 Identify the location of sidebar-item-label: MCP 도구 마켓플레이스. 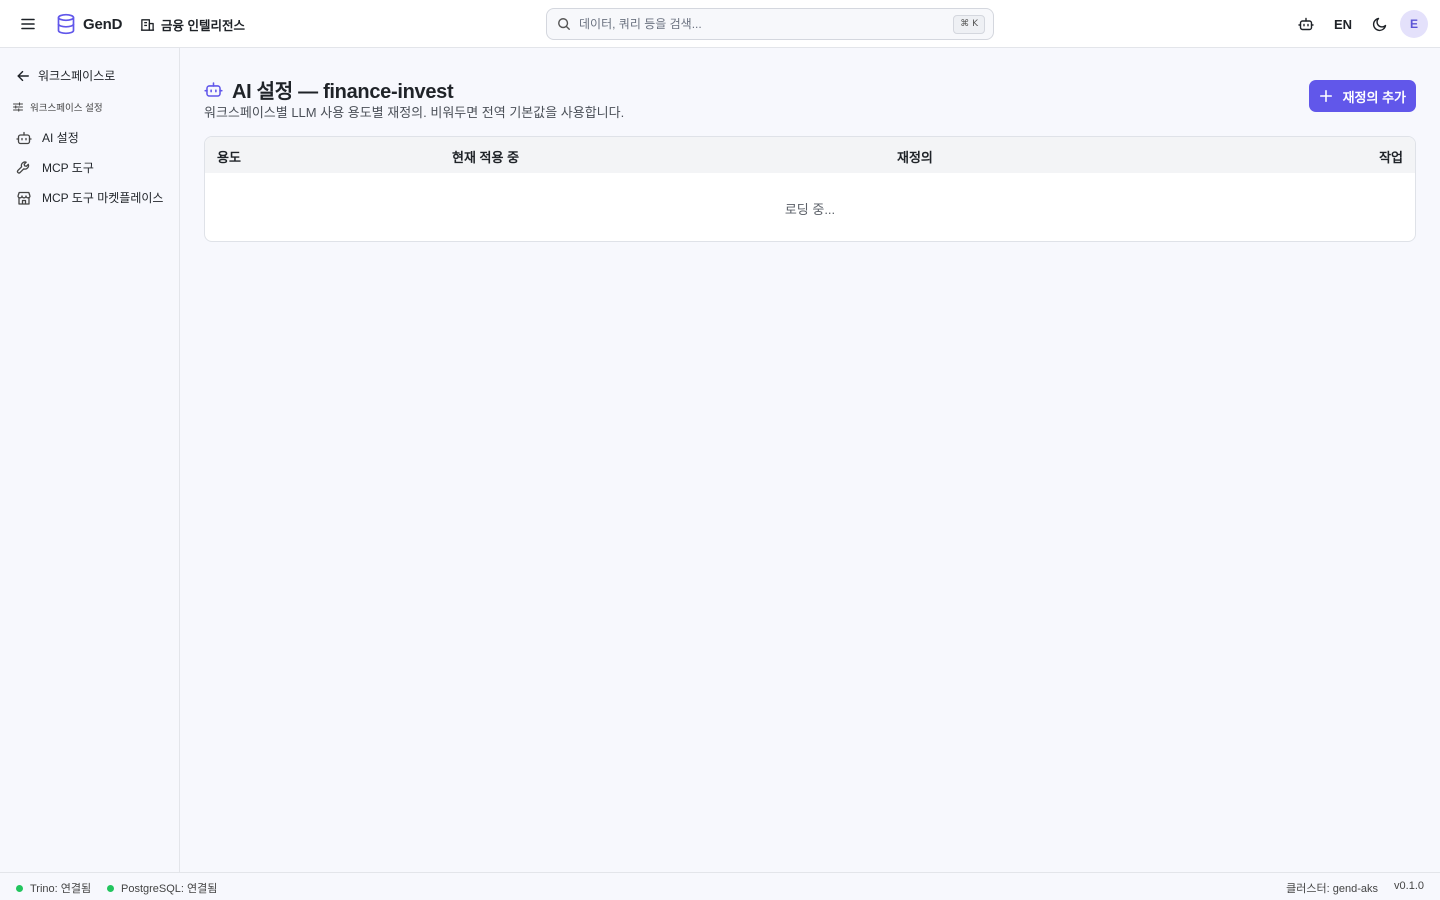
(103, 198).